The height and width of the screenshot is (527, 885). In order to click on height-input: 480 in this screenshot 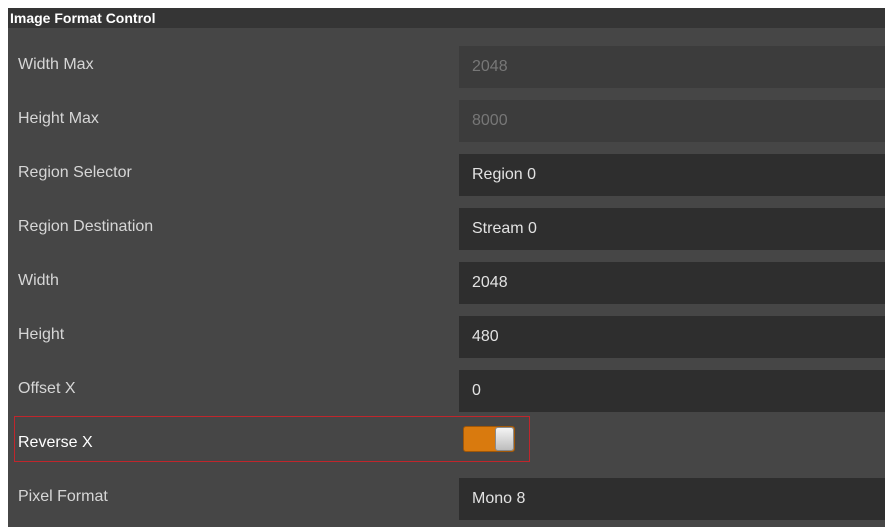, I will do `click(672, 337)`.